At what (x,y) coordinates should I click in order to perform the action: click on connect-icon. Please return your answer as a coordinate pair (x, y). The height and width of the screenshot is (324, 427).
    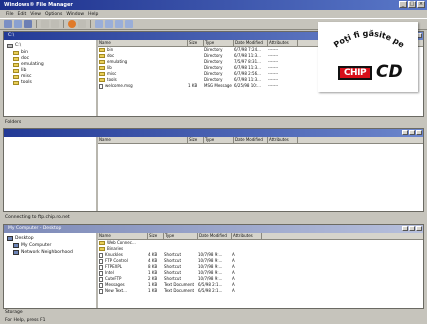
    Looking at the image, I should click on (8, 24).